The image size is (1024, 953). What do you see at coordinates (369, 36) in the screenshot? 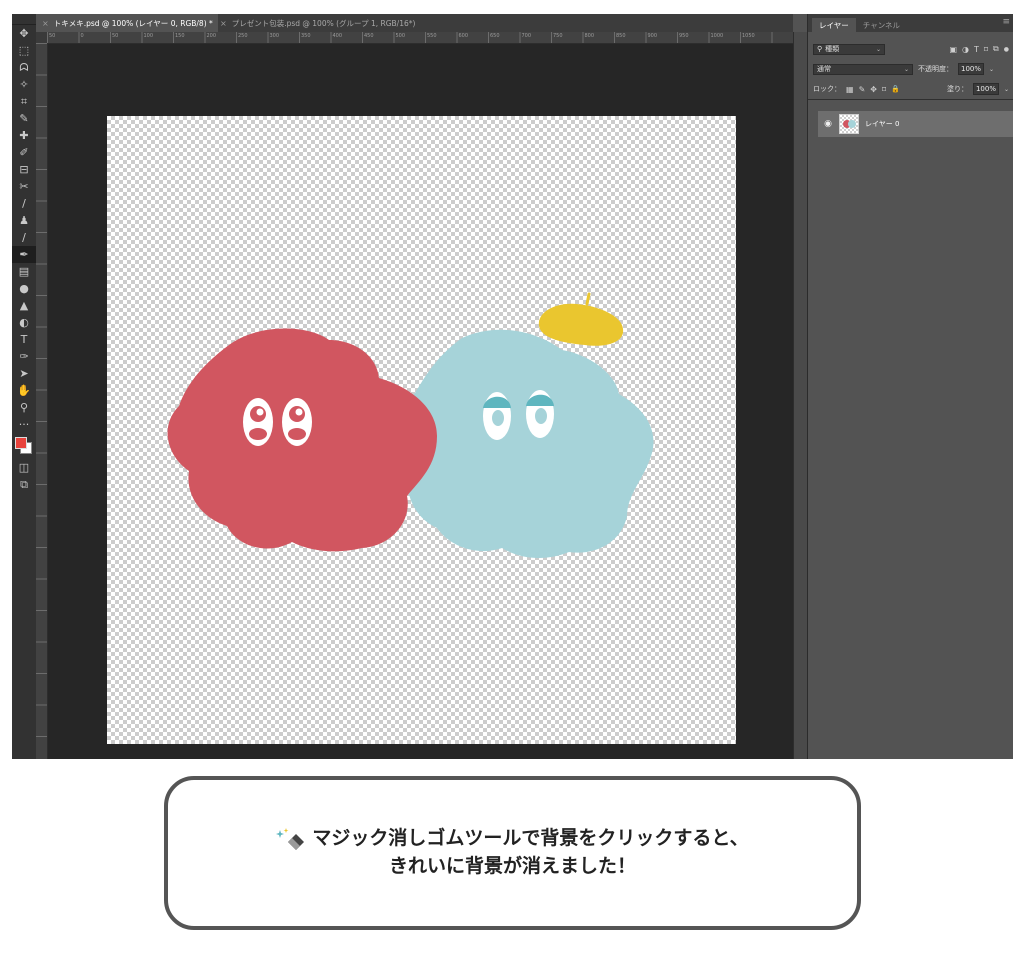
I see `ruler-label: 450` at bounding box center [369, 36].